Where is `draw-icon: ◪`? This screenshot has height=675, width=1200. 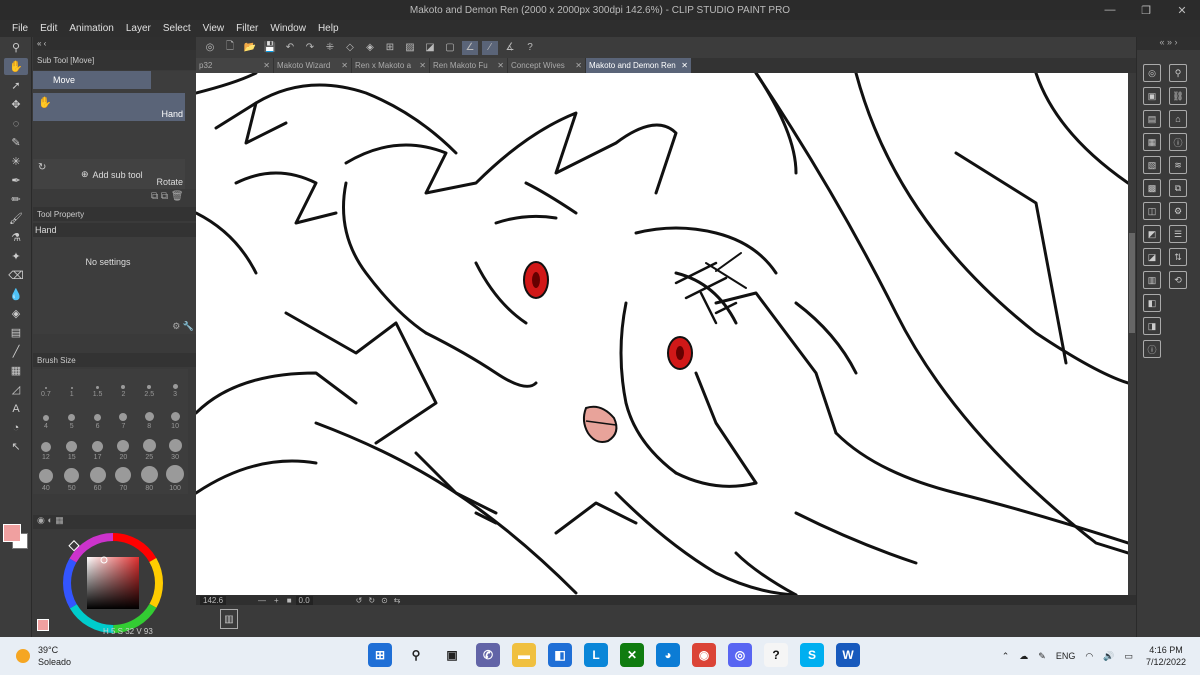
draw-icon: ◪ is located at coordinates (430, 48).